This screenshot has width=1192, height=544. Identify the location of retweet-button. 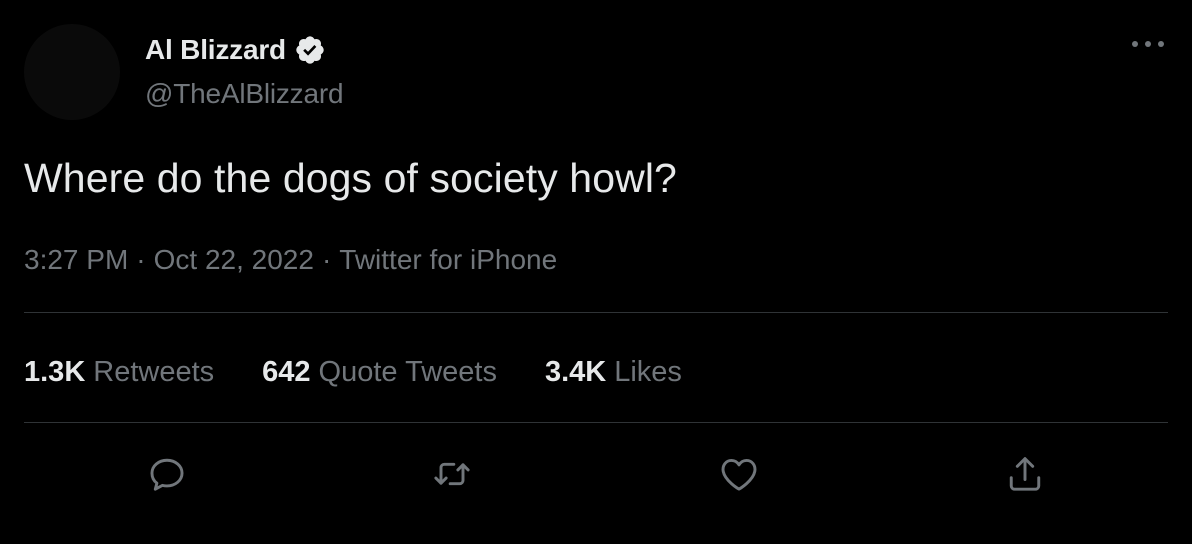
(452, 474).